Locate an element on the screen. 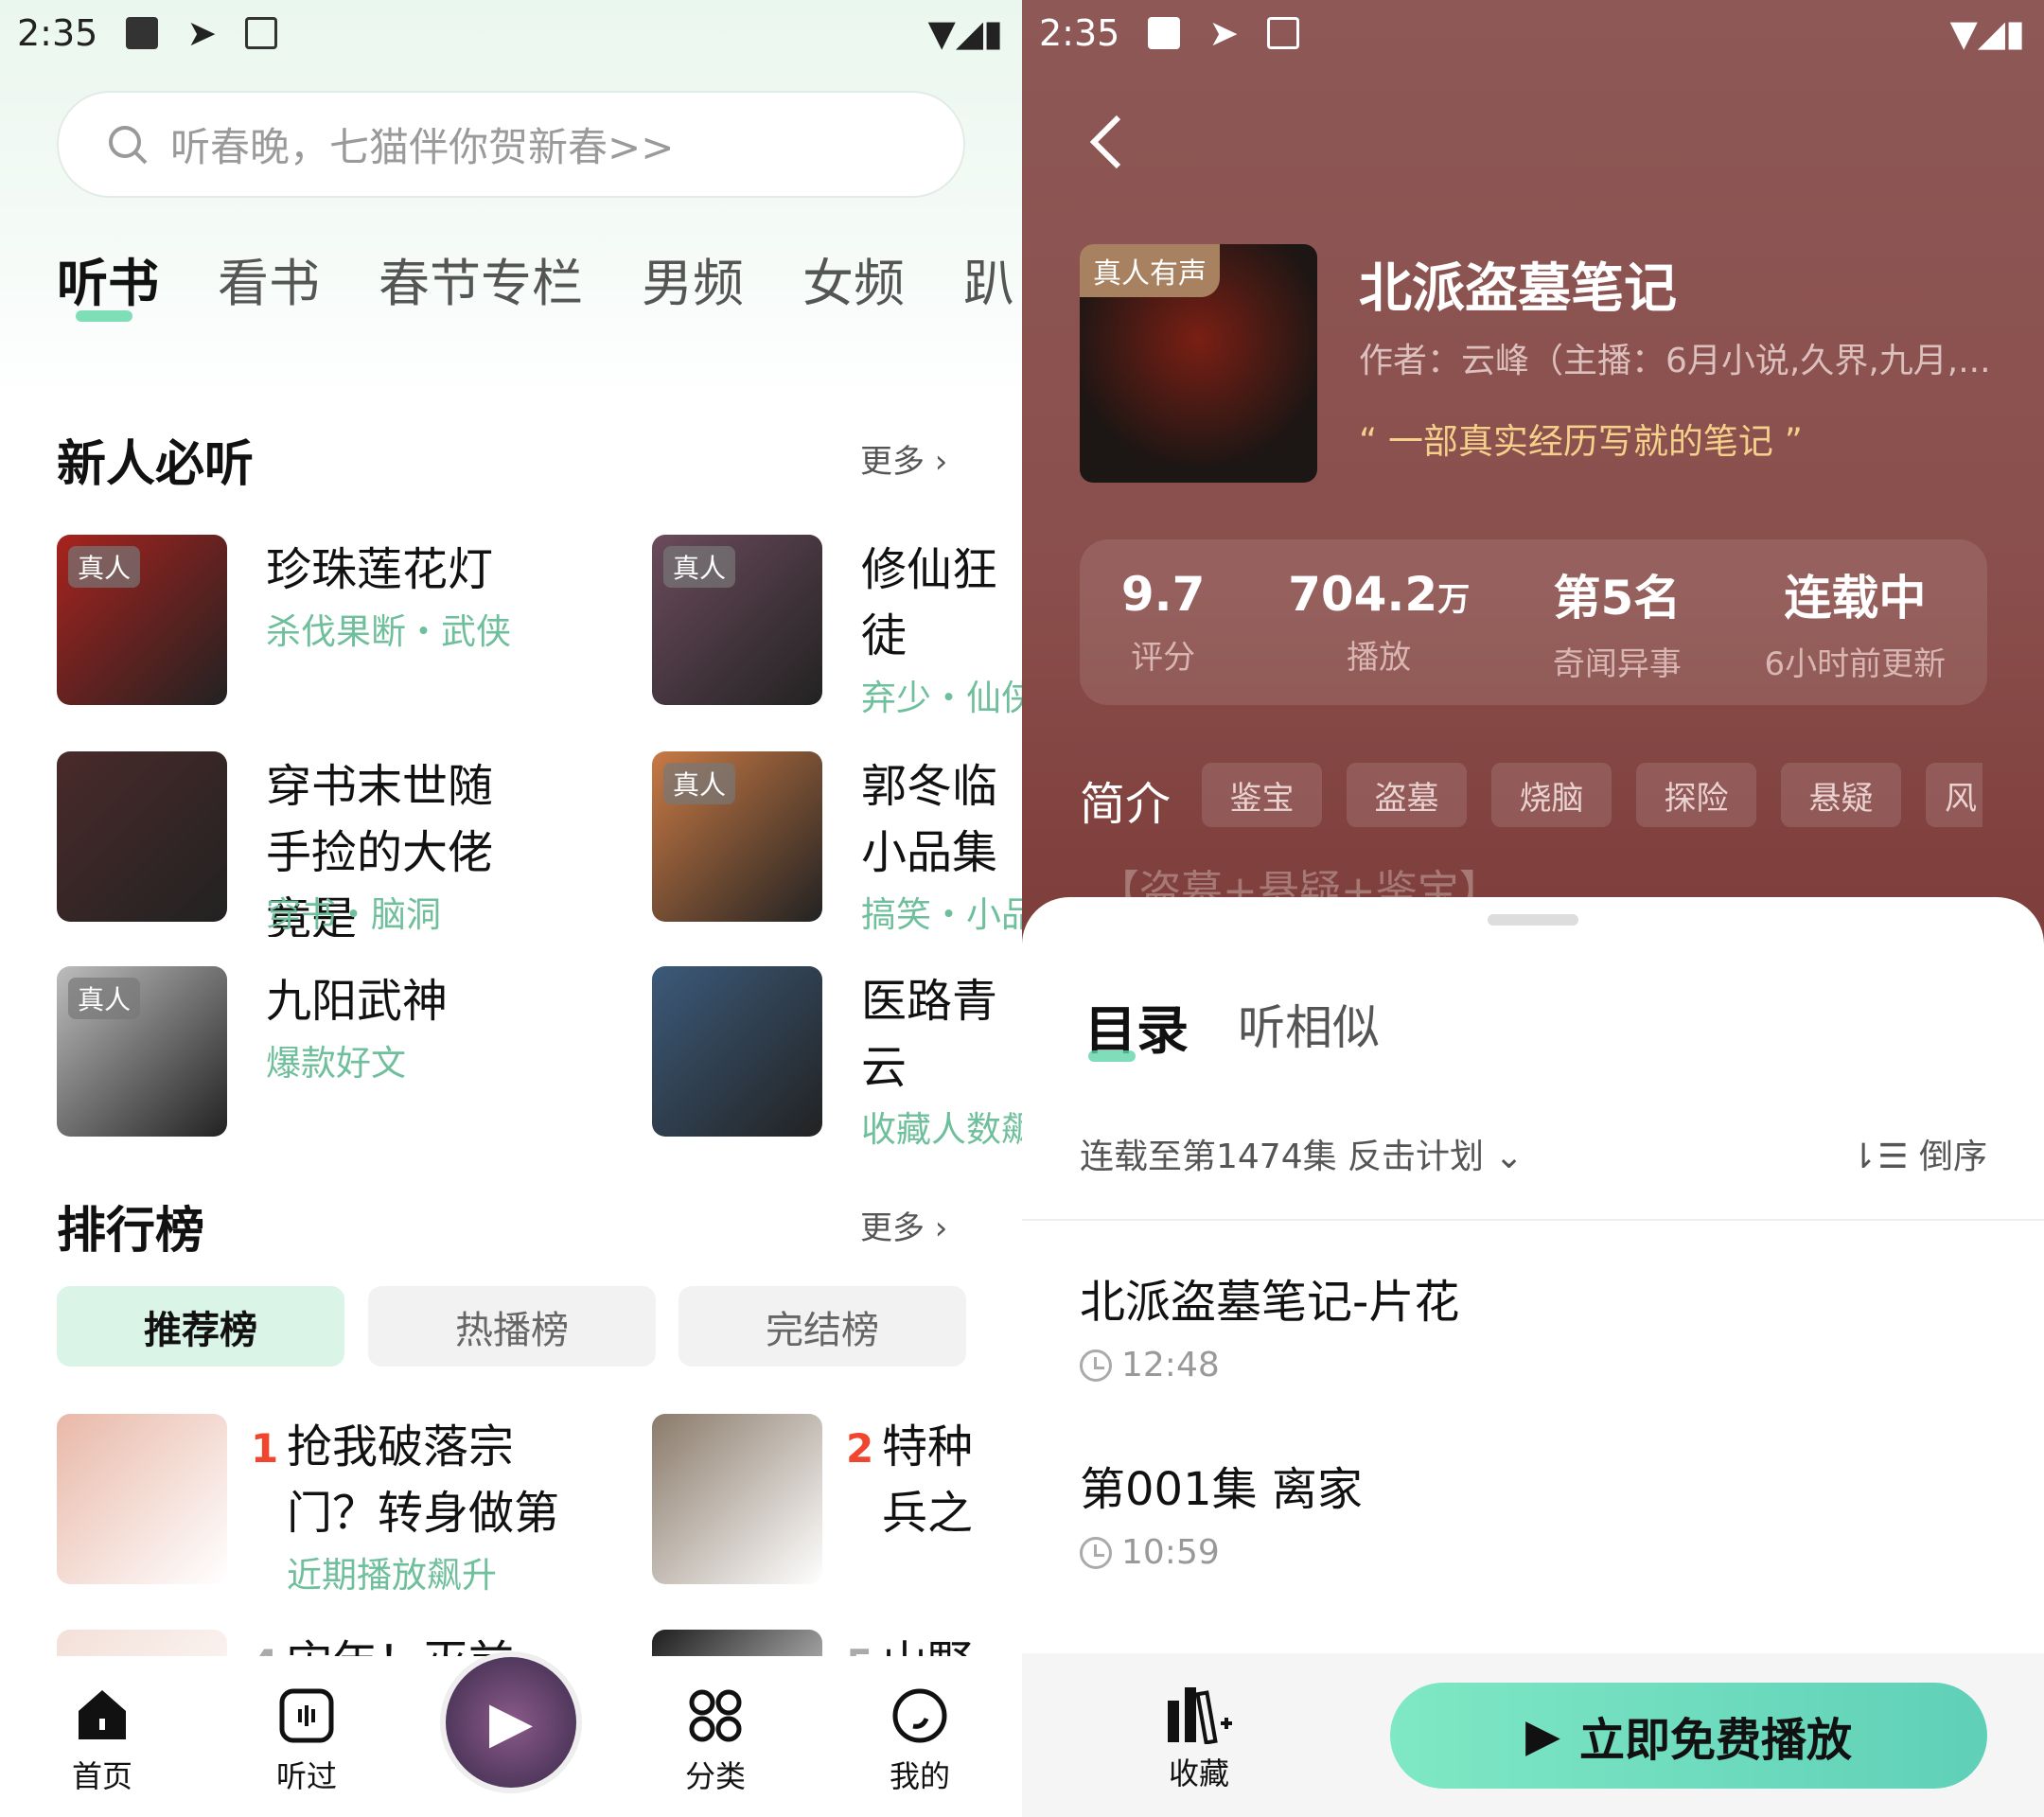 This screenshot has width=2044, height=1817. rank-book-info: 抢我破落宗门？转身做第 近期播放飙升 is located at coordinates (424, 1505).